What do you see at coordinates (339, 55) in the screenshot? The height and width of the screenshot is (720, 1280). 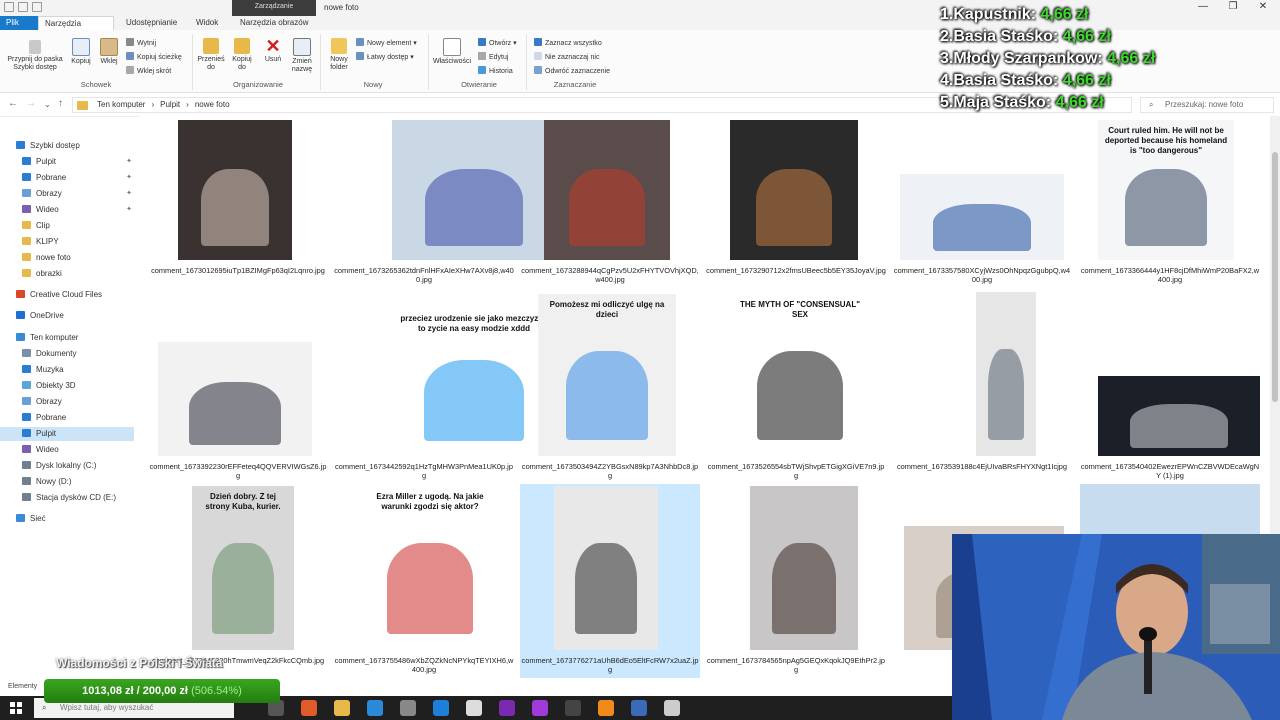 I see `new-folder-button: Nowy folder` at bounding box center [339, 55].